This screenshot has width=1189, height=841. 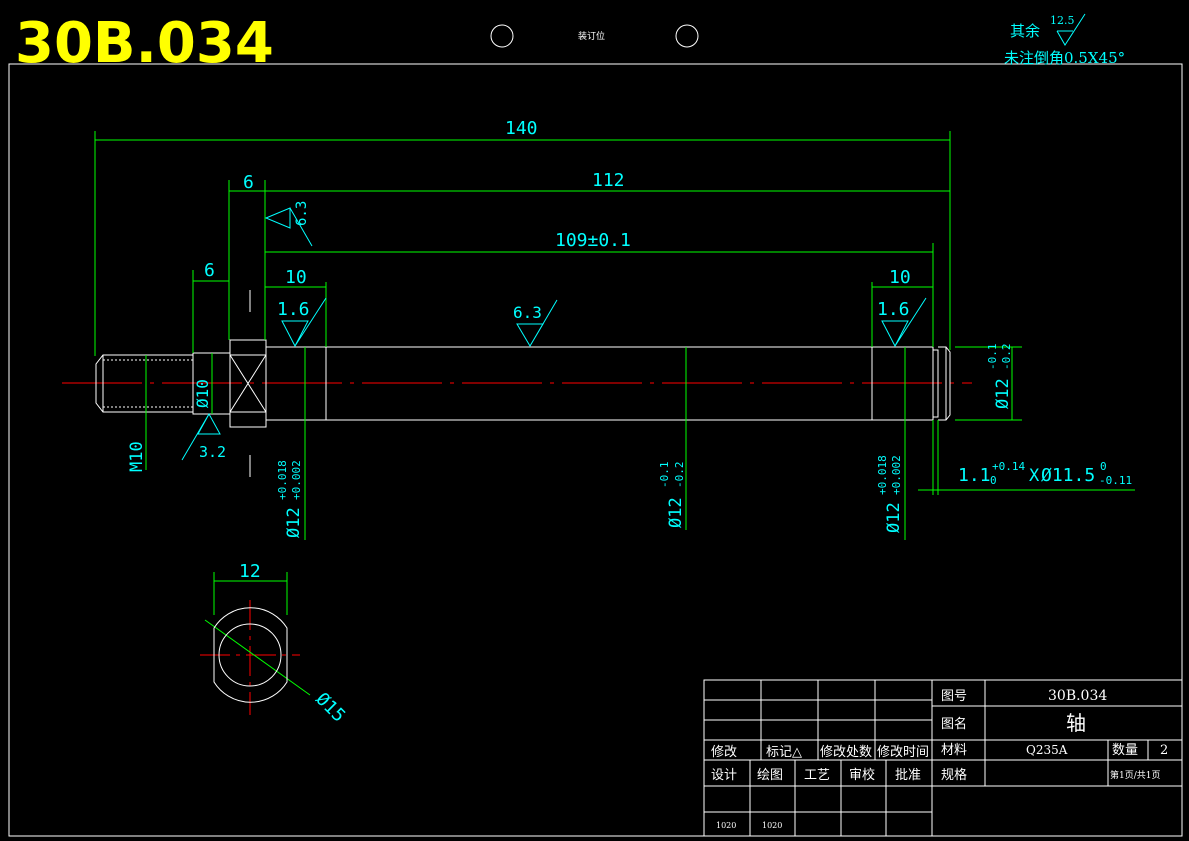 What do you see at coordinates (527, 312) in the screenshot?
I see `ra-mid: 6.3` at bounding box center [527, 312].